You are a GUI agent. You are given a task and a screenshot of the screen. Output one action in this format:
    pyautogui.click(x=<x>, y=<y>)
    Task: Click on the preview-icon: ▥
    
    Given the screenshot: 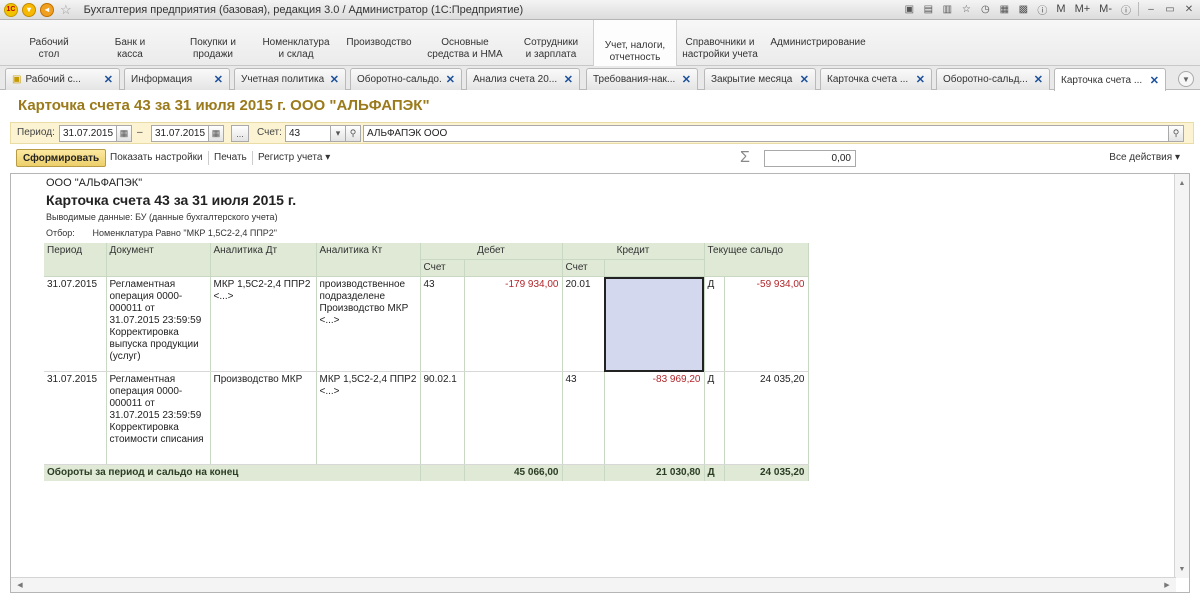 What is the action you would take?
    pyautogui.click(x=947, y=9)
    